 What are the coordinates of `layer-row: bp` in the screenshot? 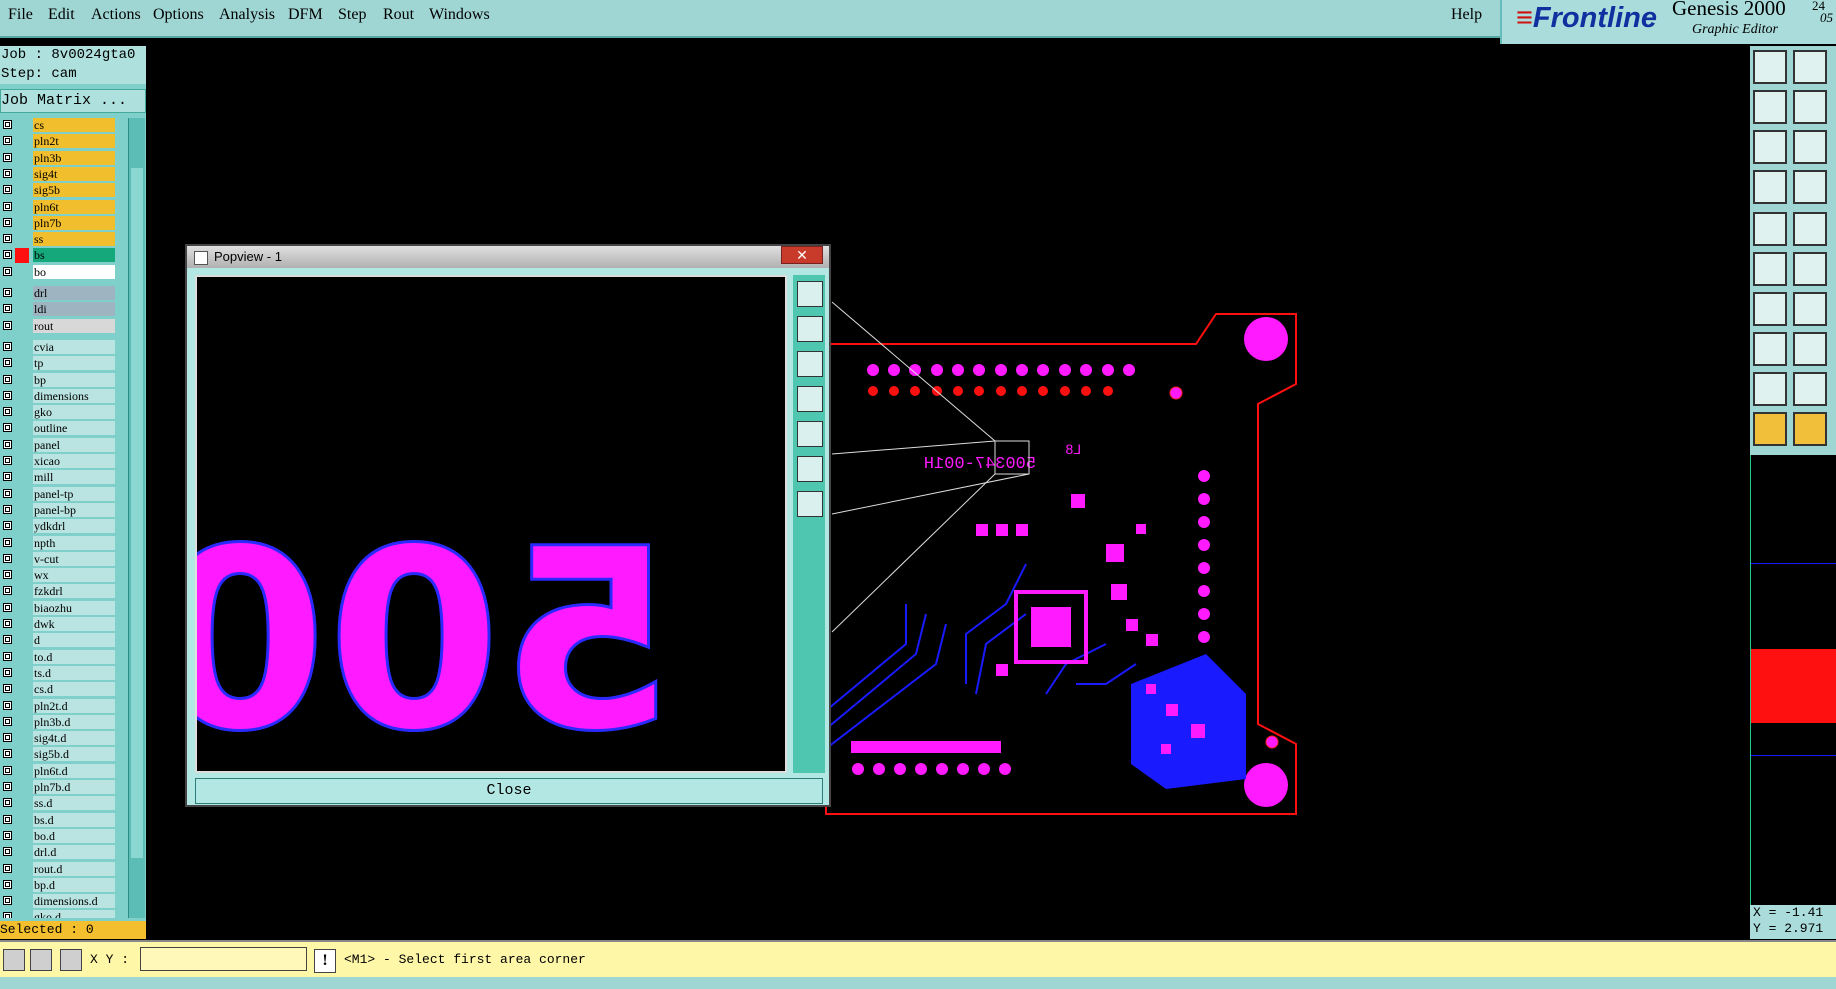 It's located at (59, 380).